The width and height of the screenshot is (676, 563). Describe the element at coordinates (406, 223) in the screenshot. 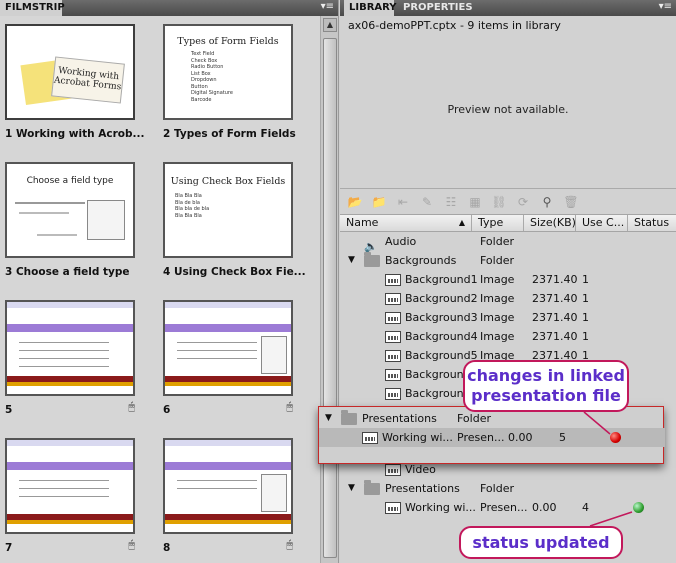

I see `column-name: Name ▲` at that location.